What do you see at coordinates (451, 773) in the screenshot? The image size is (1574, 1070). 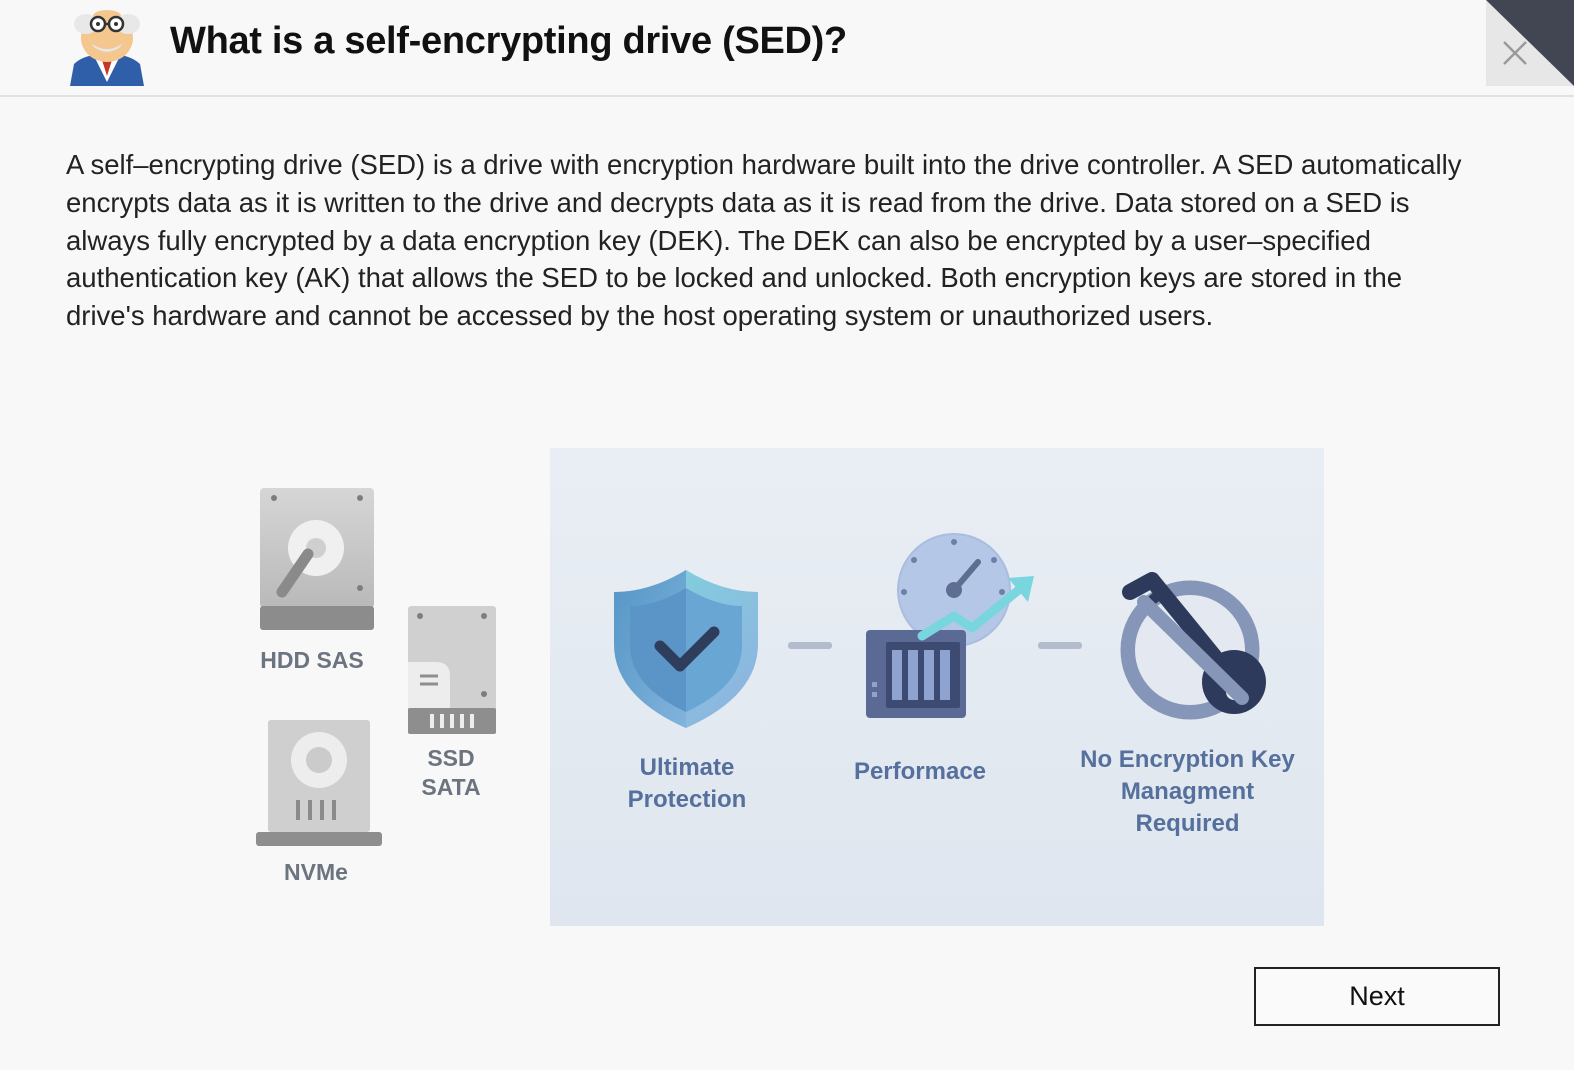 I see `ssd-sata-label: SSD SATA` at bounding box center [451, 773].